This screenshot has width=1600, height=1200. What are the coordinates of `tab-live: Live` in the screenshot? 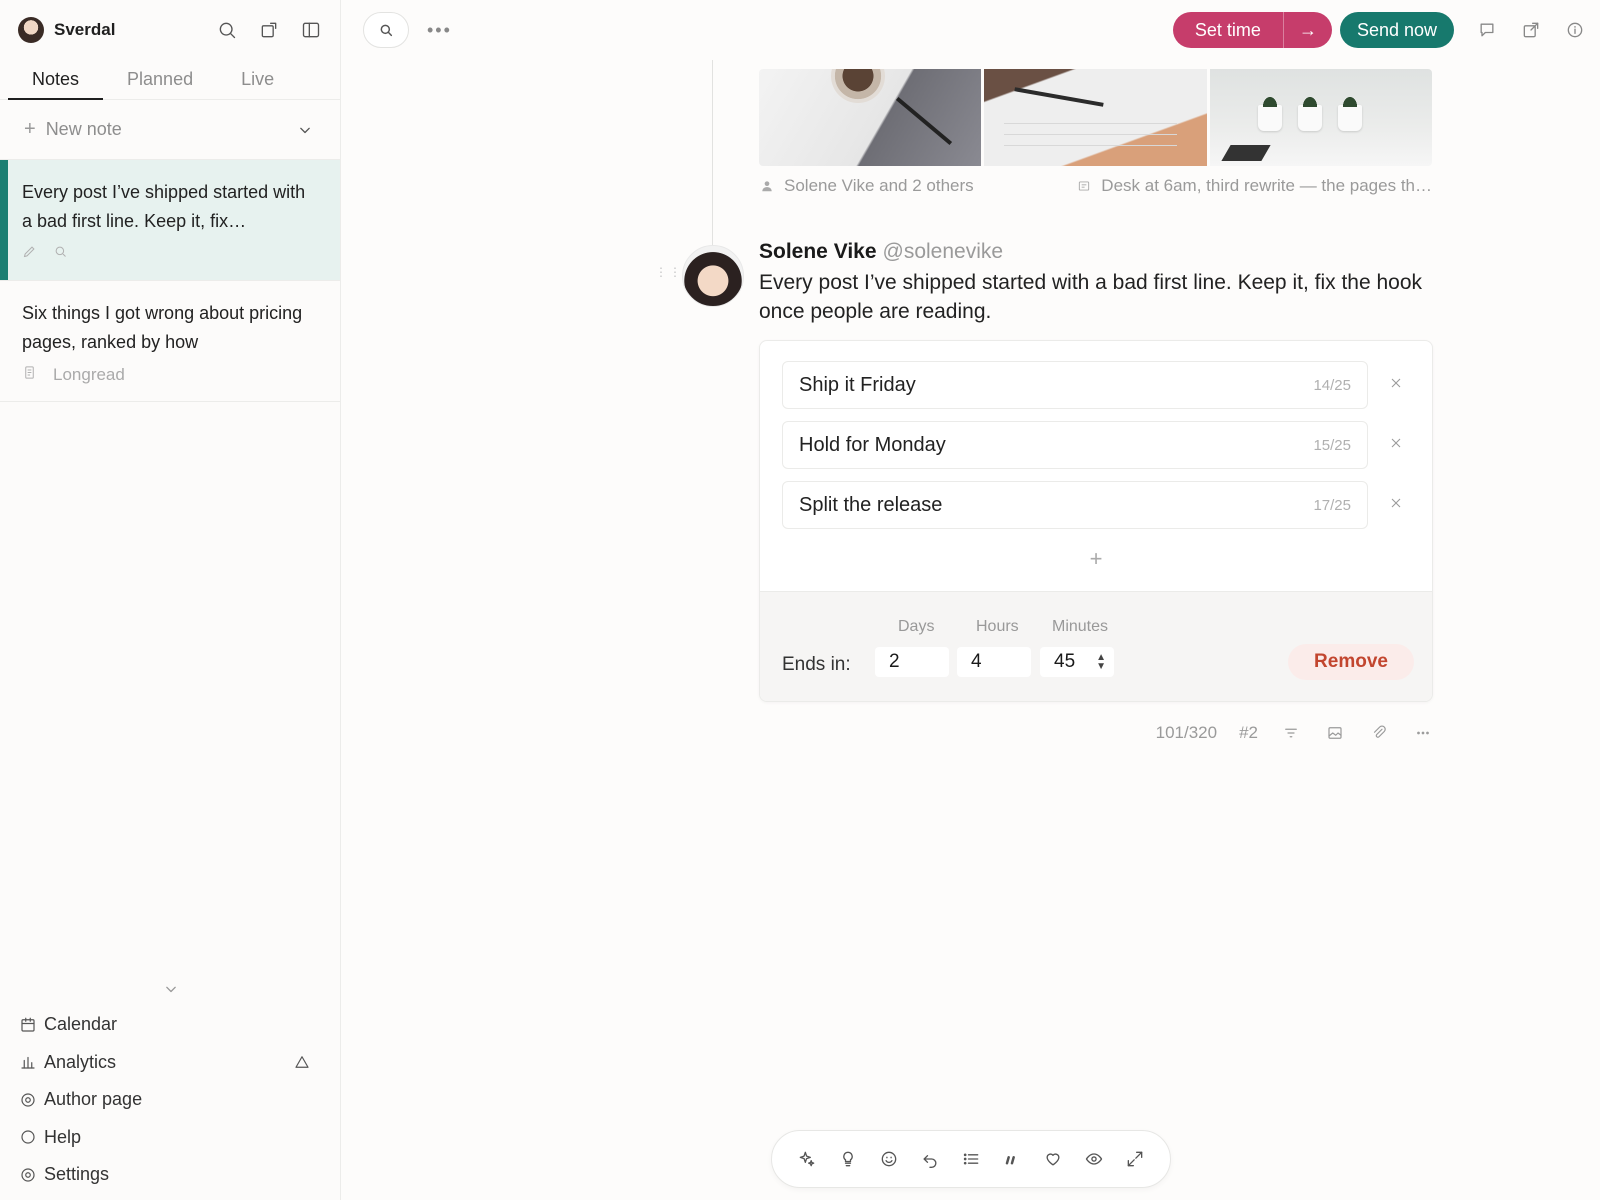 It's located at (257, 79).